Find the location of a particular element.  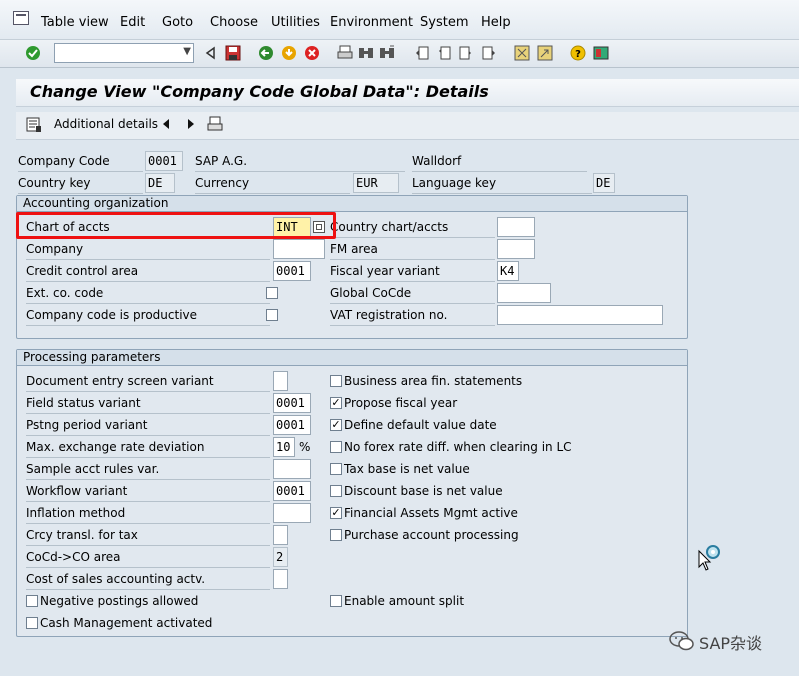

window-menu-icon is located at coordinates (21, 18).